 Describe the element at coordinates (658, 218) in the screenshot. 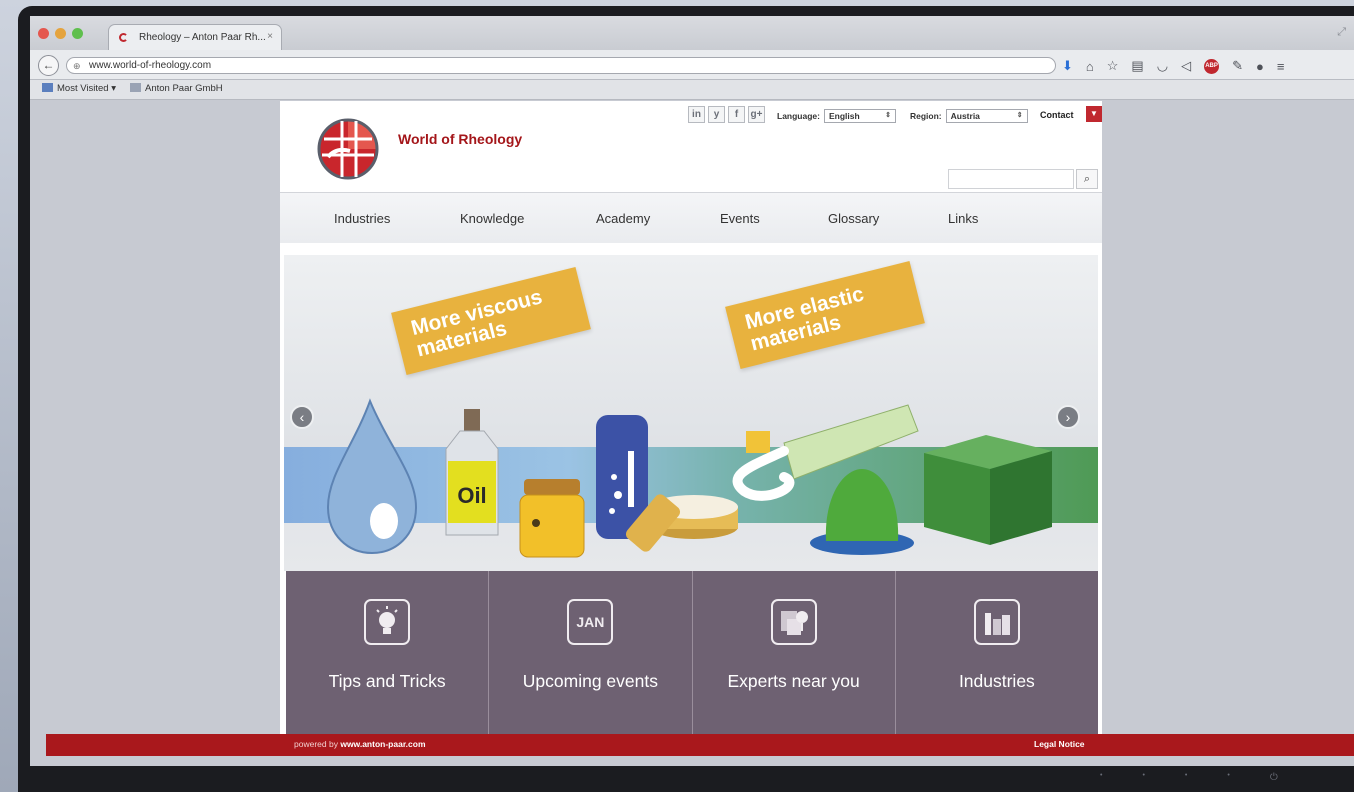

I see `nav-academy: Academy` at that location.